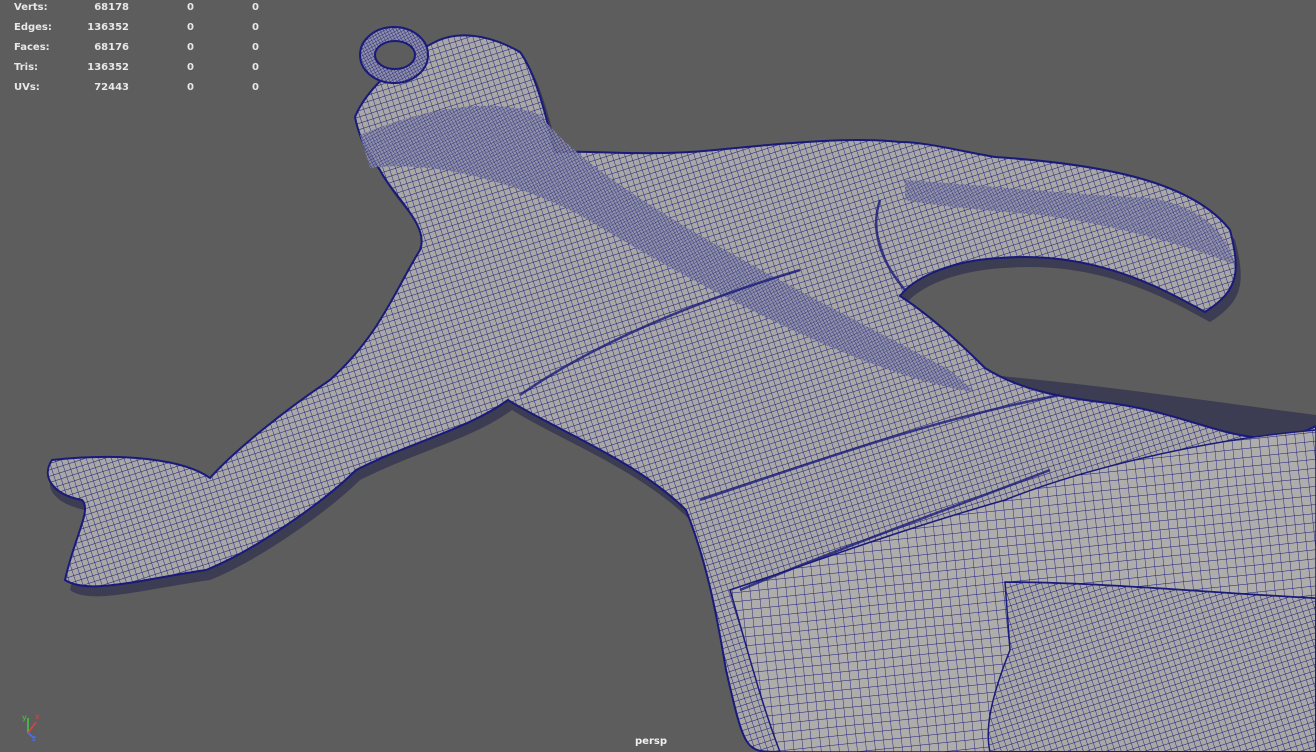  I want to click on hud-value-total: 72443, so click(111, 87).